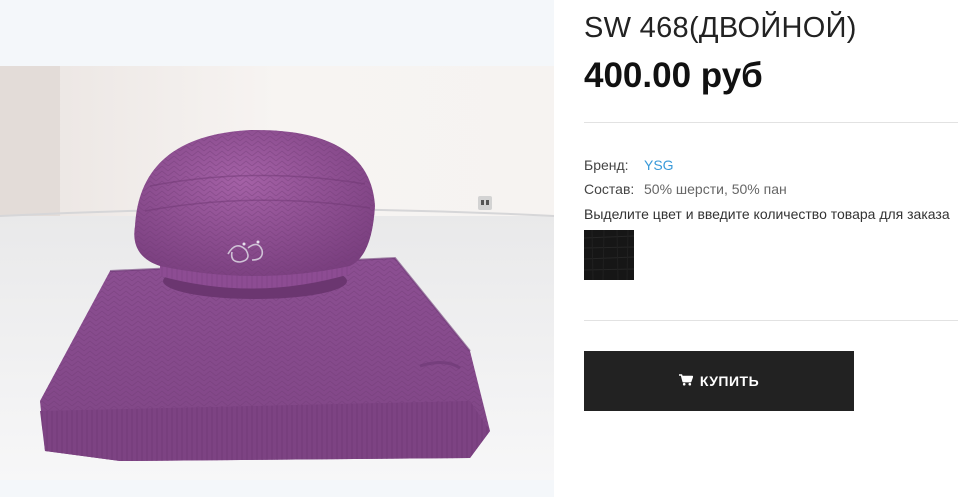 Image resolution: width=958 pixels, height=497 pixels. I want to click on product-price: 400.00 руб, so click(673, 75).